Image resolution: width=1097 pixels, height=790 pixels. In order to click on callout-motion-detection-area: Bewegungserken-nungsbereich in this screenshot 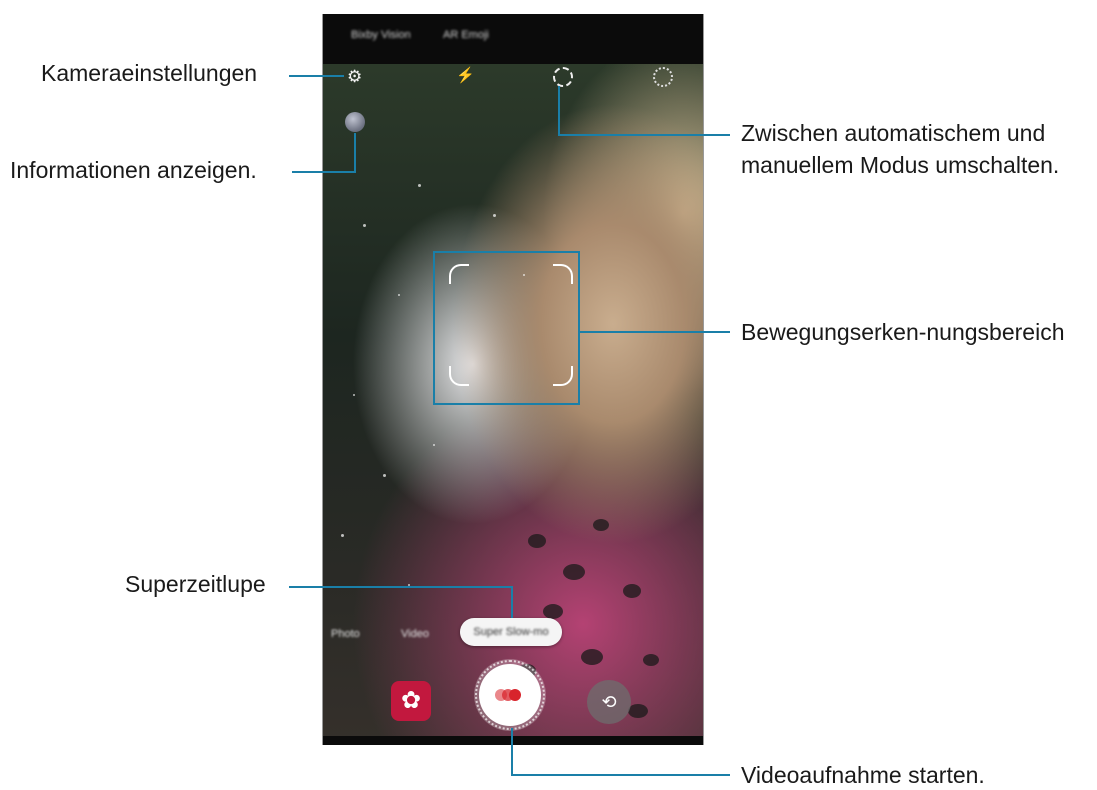, I will do `click(903, 332)`.